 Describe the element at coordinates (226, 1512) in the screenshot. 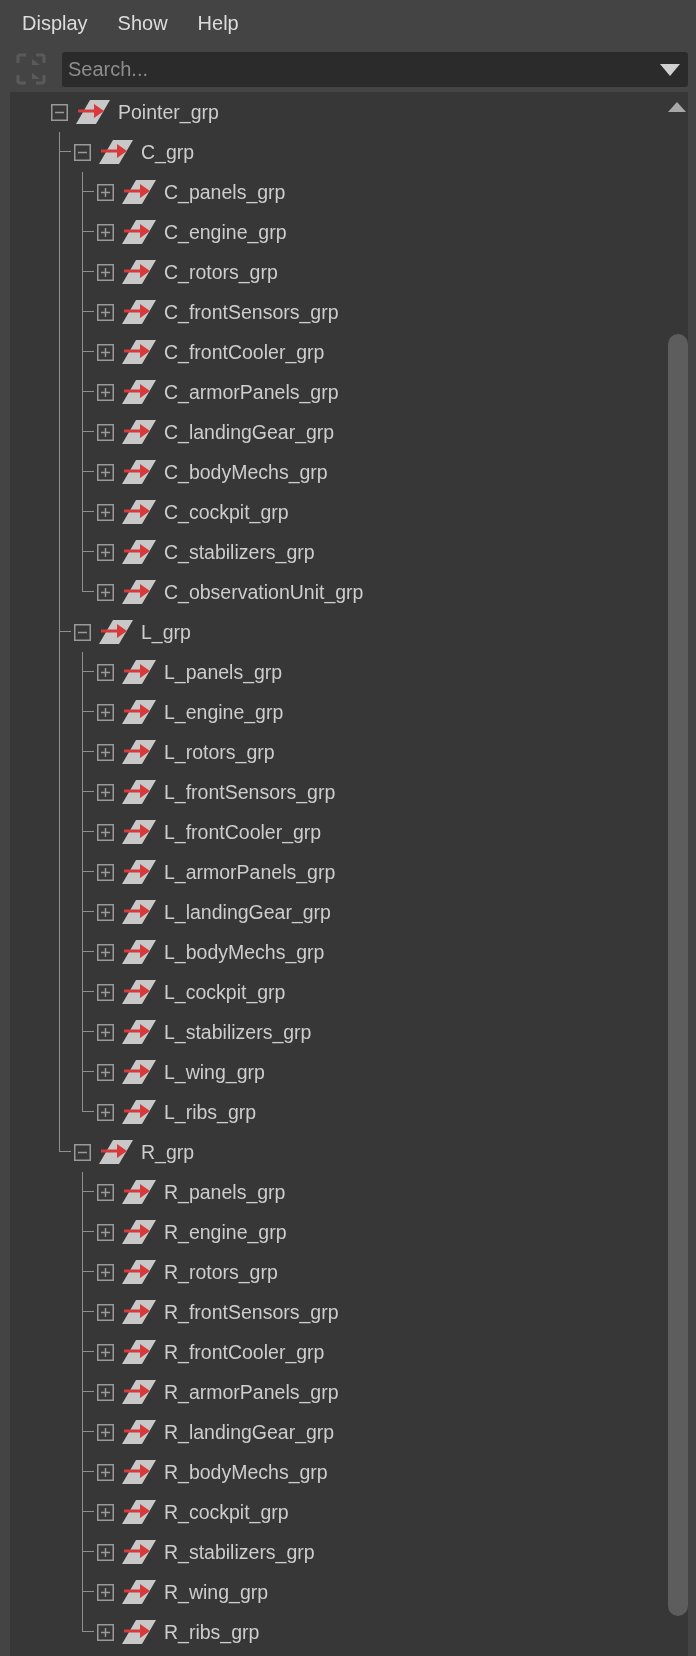

I see `node-label: R_cockpit_grp` at that location.